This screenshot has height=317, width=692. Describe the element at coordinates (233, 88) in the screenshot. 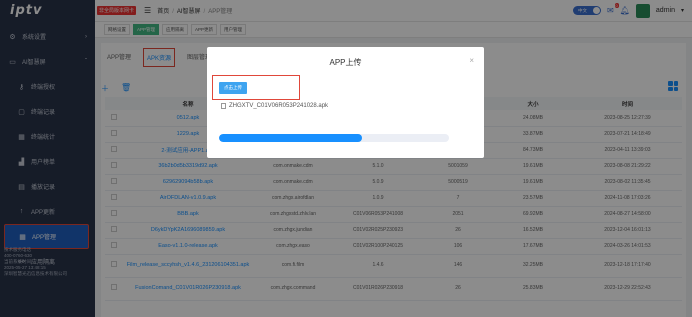

I see `upload-button: 点击上传` at that location.